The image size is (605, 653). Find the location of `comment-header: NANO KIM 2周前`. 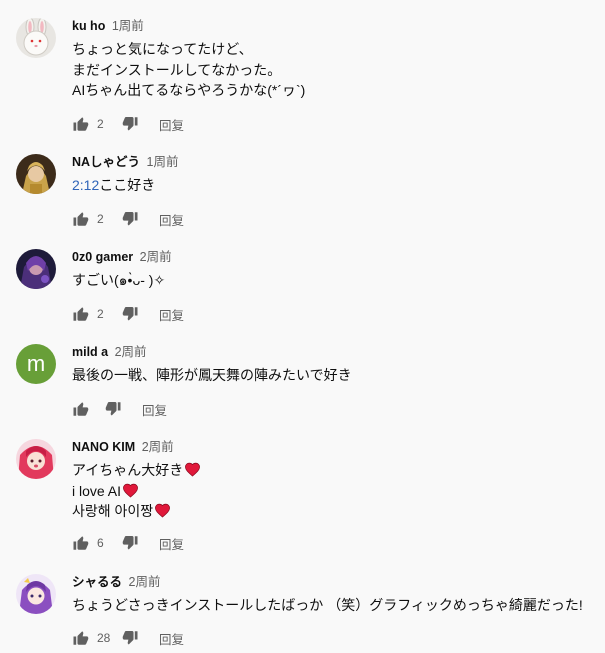

comment-header: NANO KIM 2周前 is located at coordinates (336, 447).